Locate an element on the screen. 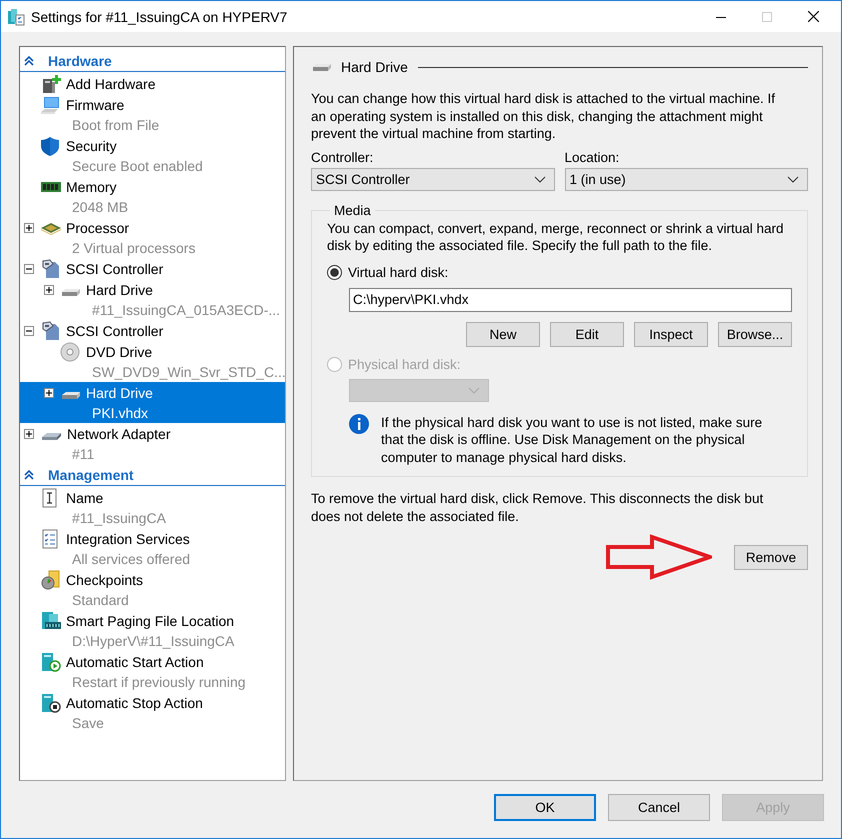 The height and width of the screenshot is (839, 842). item-detail: 2048 MB is located at coordinates (100, 207).